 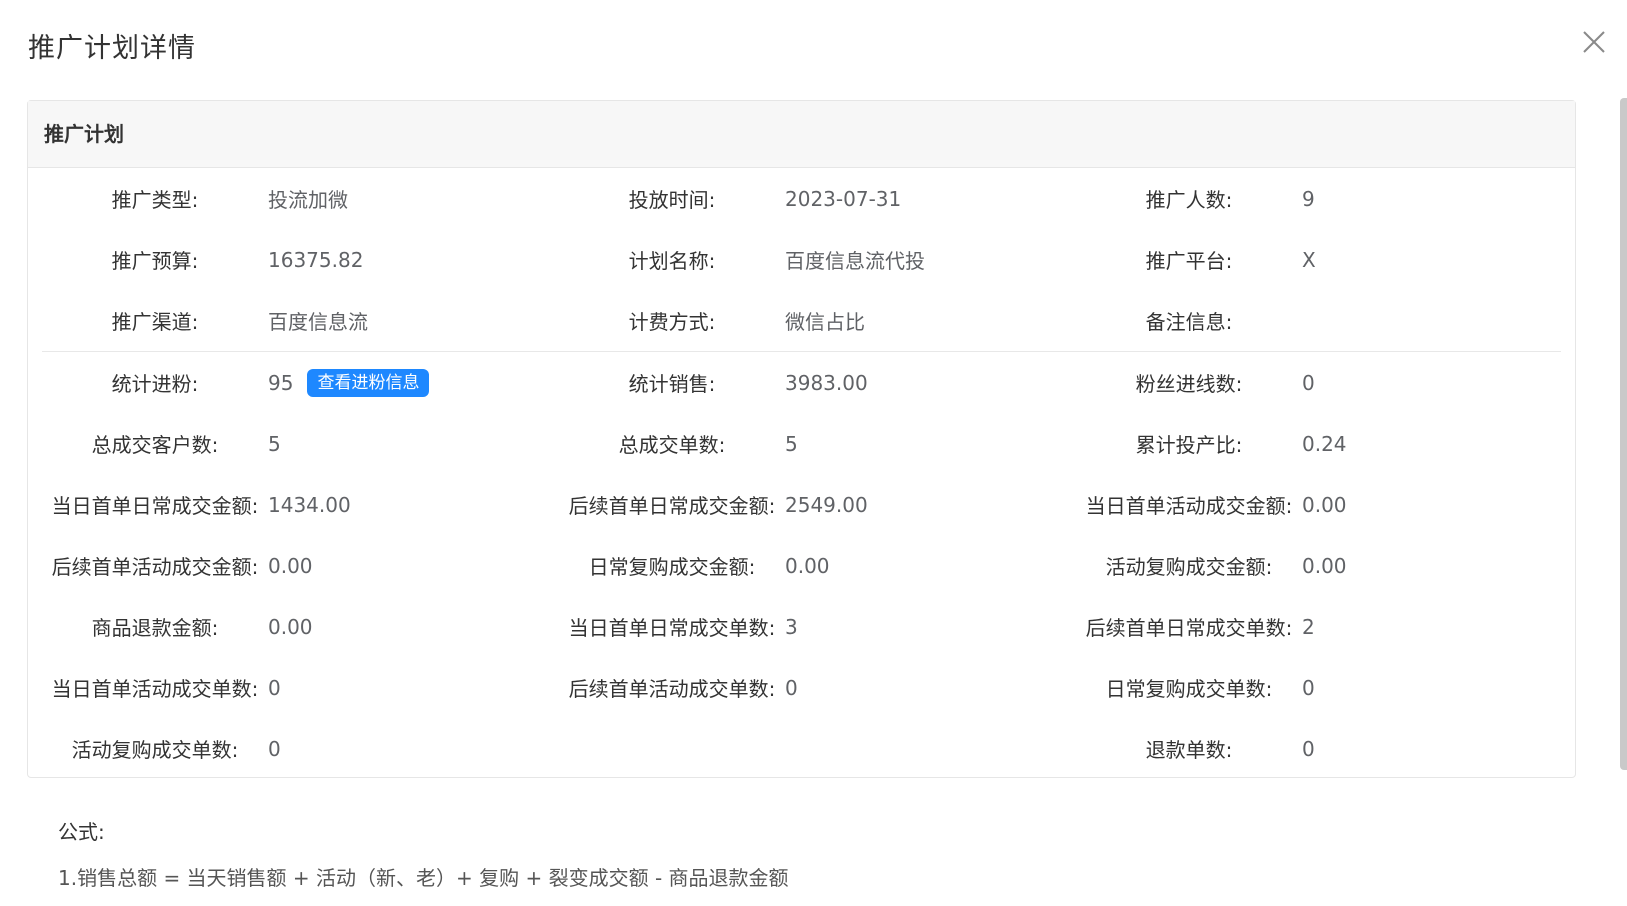 I want to click on detail-label: 投放时间:, so click(x=672, y=200).